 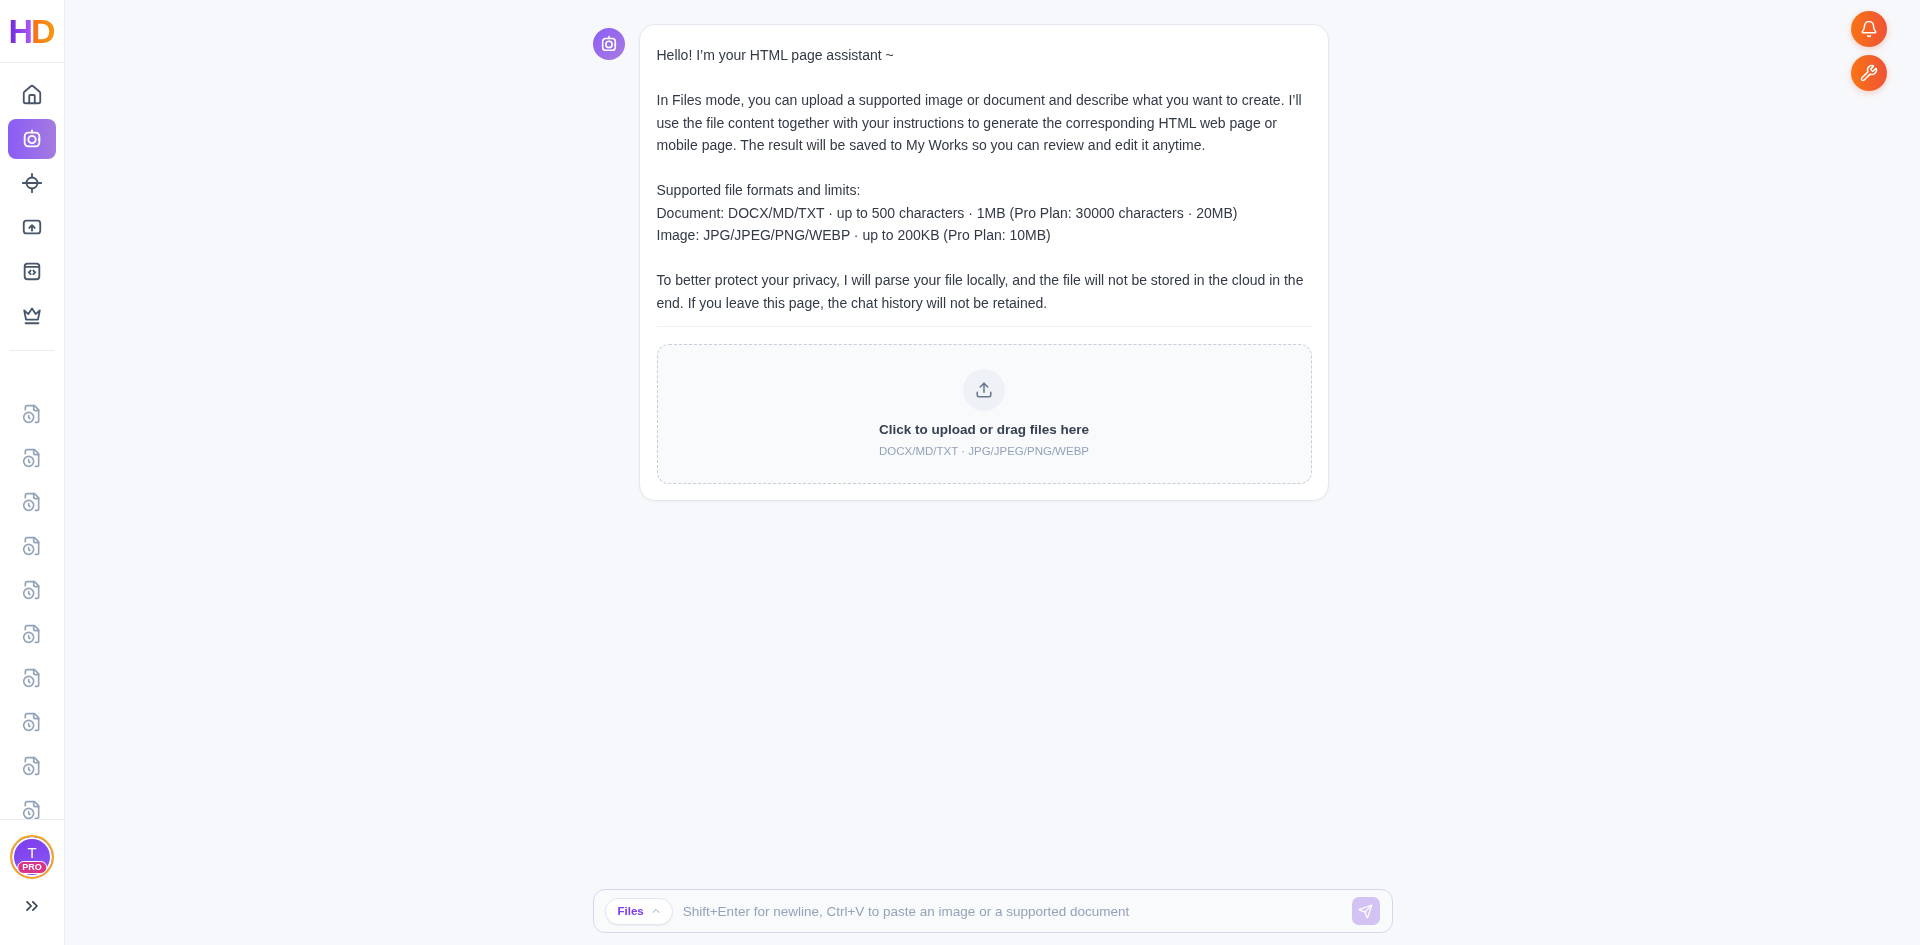 I want to click on chat-input-field: Files Shift+Enter for newline, Ctrl+V to paste an image or a supported document, so click(x=992, y=911).